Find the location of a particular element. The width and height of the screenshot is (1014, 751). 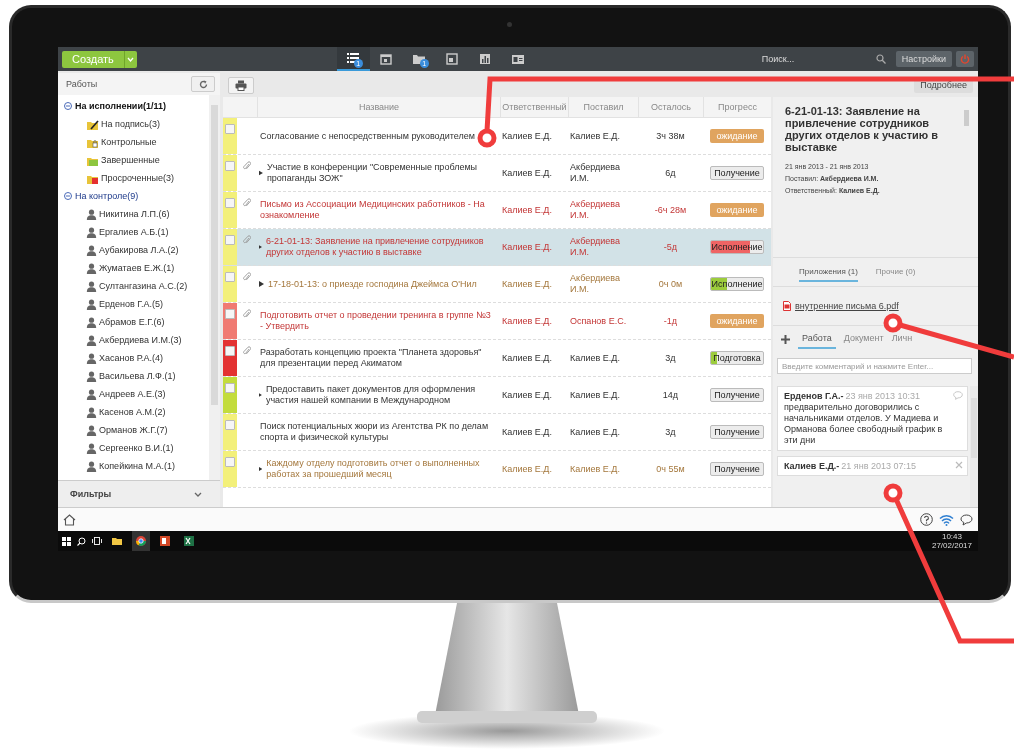

chat-icon is located at coordinates (966, 519).